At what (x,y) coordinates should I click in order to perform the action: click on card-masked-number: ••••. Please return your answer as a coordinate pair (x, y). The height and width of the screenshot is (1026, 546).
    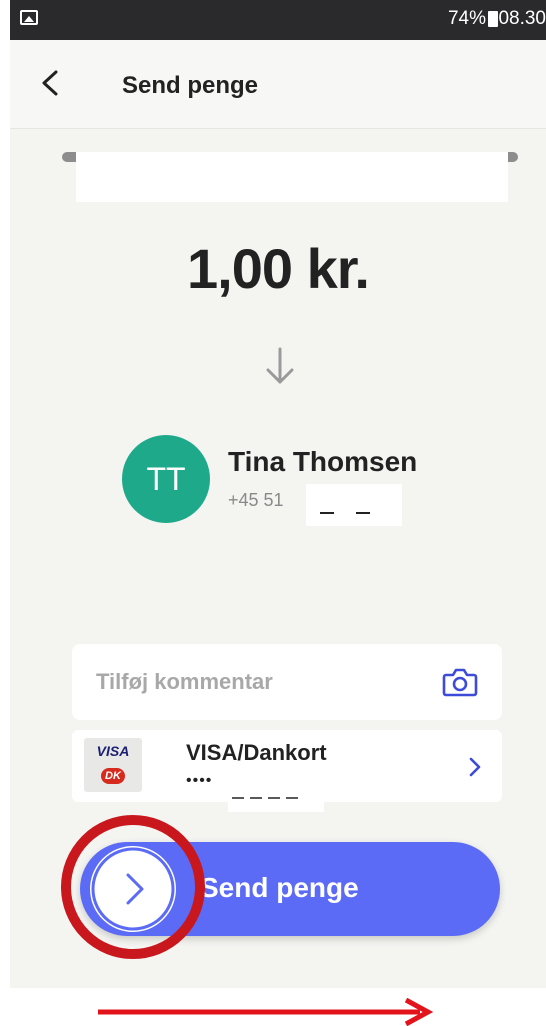
    Looking at the image, I should click on (199, 780).